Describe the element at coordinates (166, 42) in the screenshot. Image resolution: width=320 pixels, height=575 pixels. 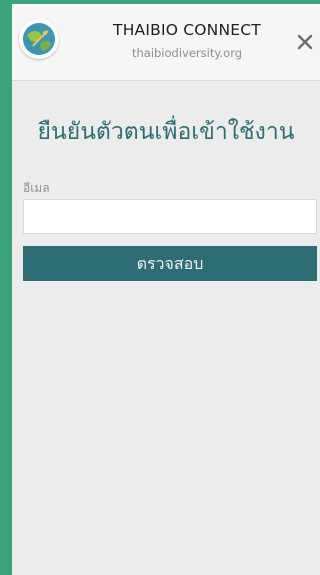
I see `app-header: THAIBIO CONNECT thaibiodiversity.org` at that location.